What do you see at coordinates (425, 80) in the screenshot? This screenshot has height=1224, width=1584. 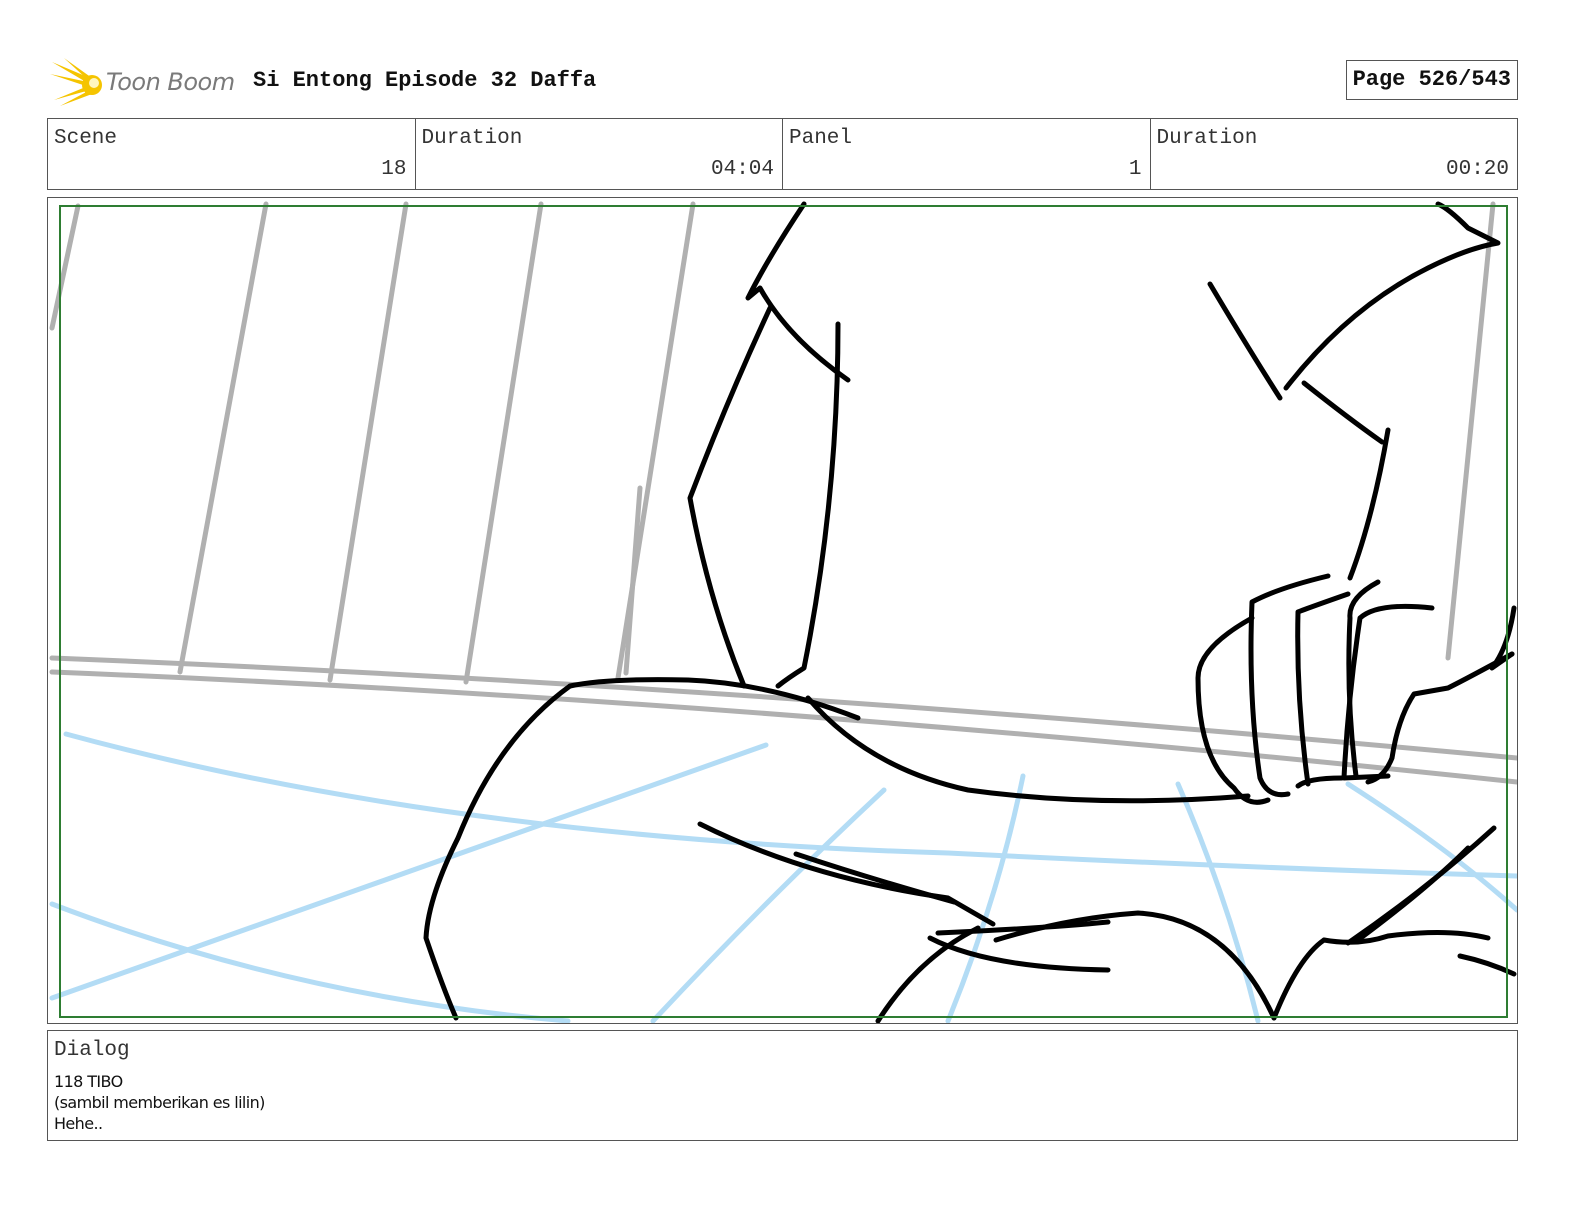 I see `storyboard-title: Si Entong Episode 32 Daffa` at bounding box center [425, 80].